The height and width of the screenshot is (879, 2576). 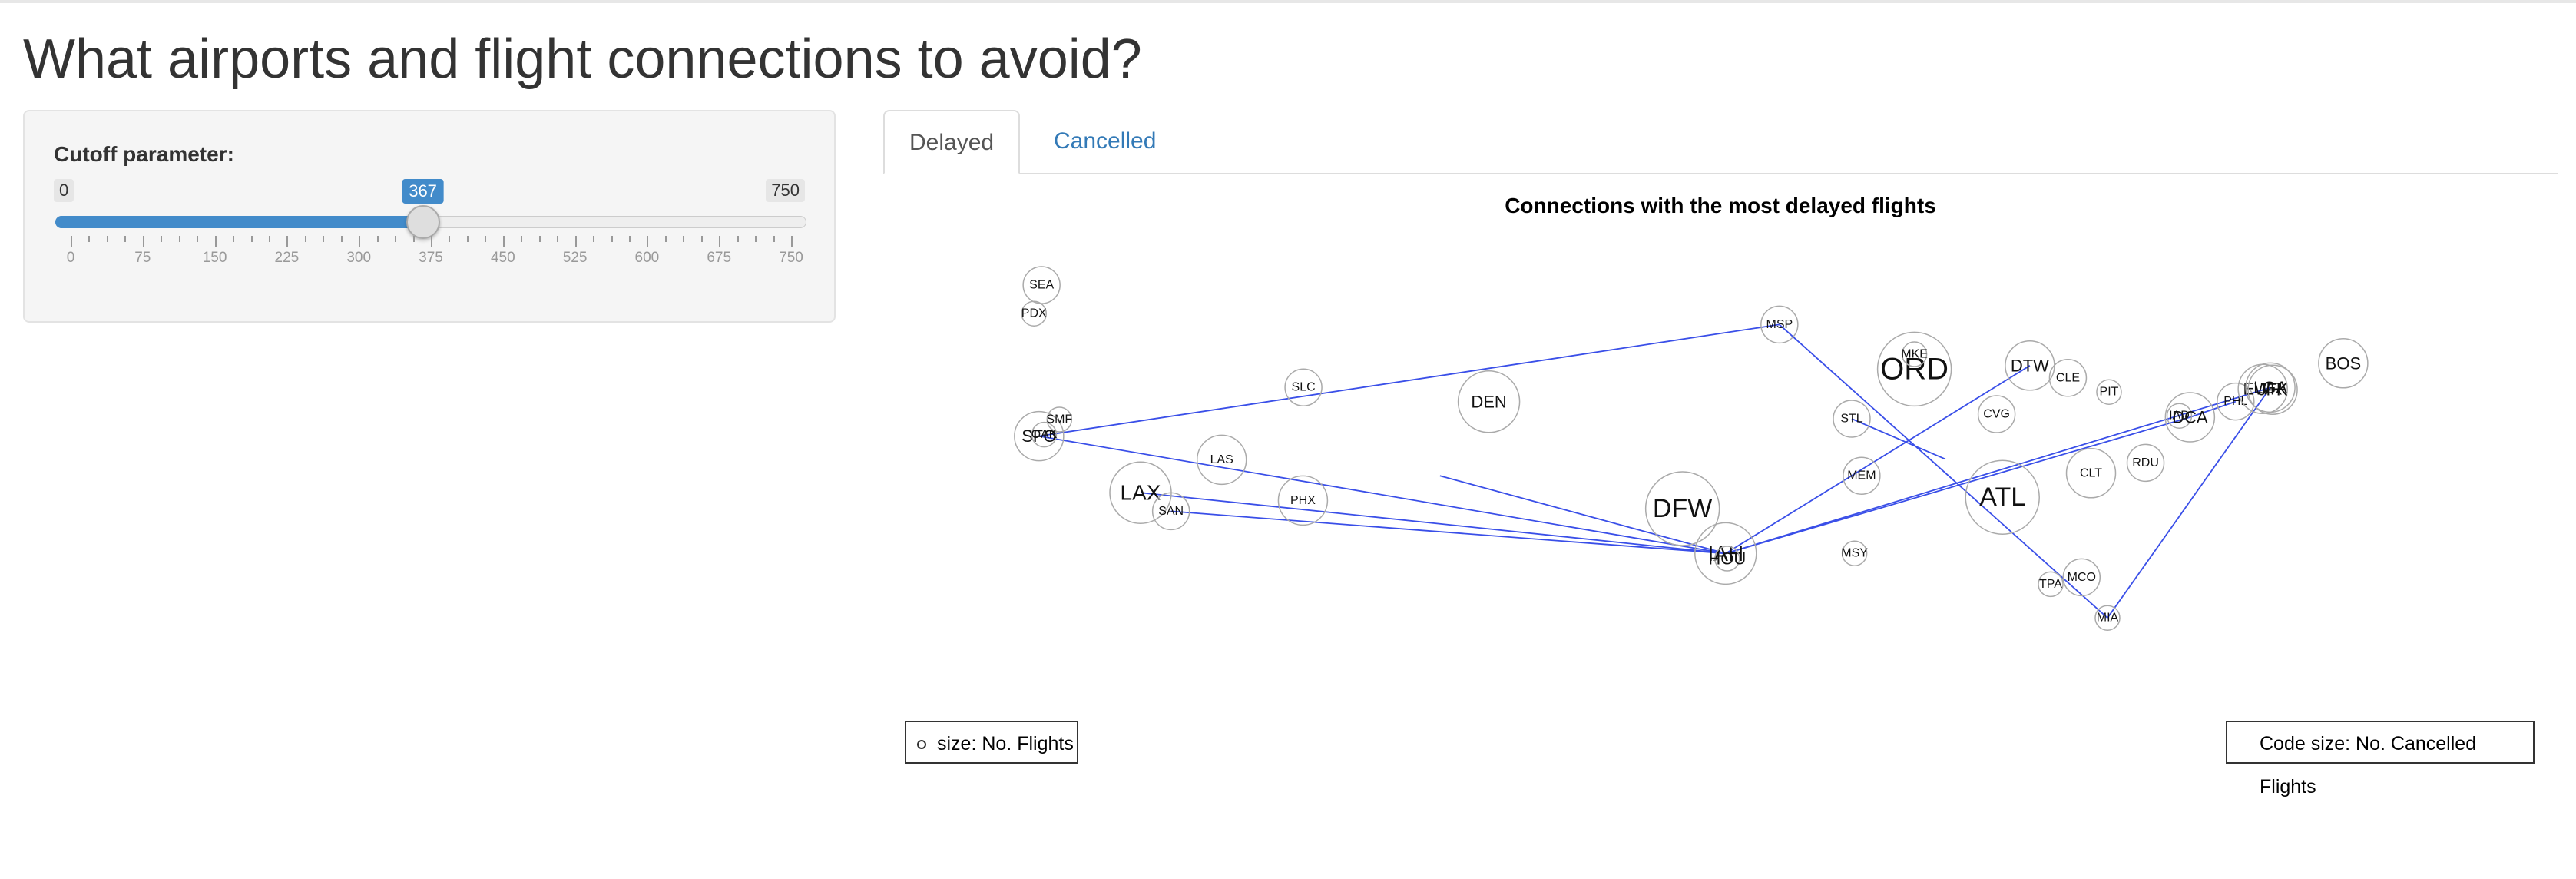 I want to click on airport-node: TPA, so click(x=2051, y=584).